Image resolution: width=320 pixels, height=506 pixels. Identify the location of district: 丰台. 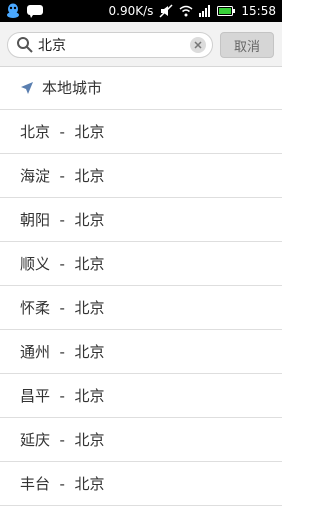
(35, 484).